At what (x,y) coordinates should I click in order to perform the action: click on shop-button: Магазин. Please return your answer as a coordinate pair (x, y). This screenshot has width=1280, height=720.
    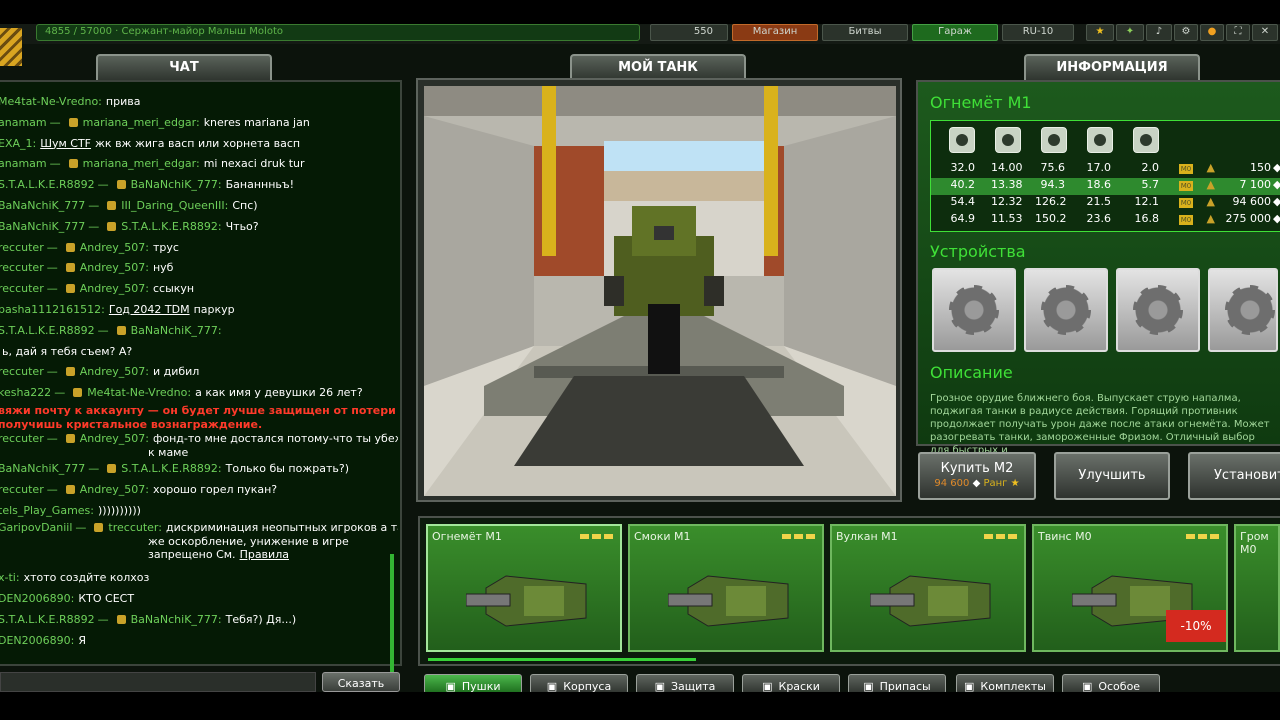
    Looking at the image, I should click on (775, 32).